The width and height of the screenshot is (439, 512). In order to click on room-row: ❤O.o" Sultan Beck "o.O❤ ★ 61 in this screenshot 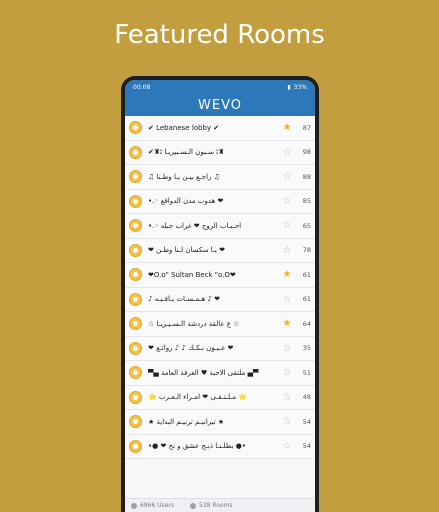, I will do `click(220, 275)`.